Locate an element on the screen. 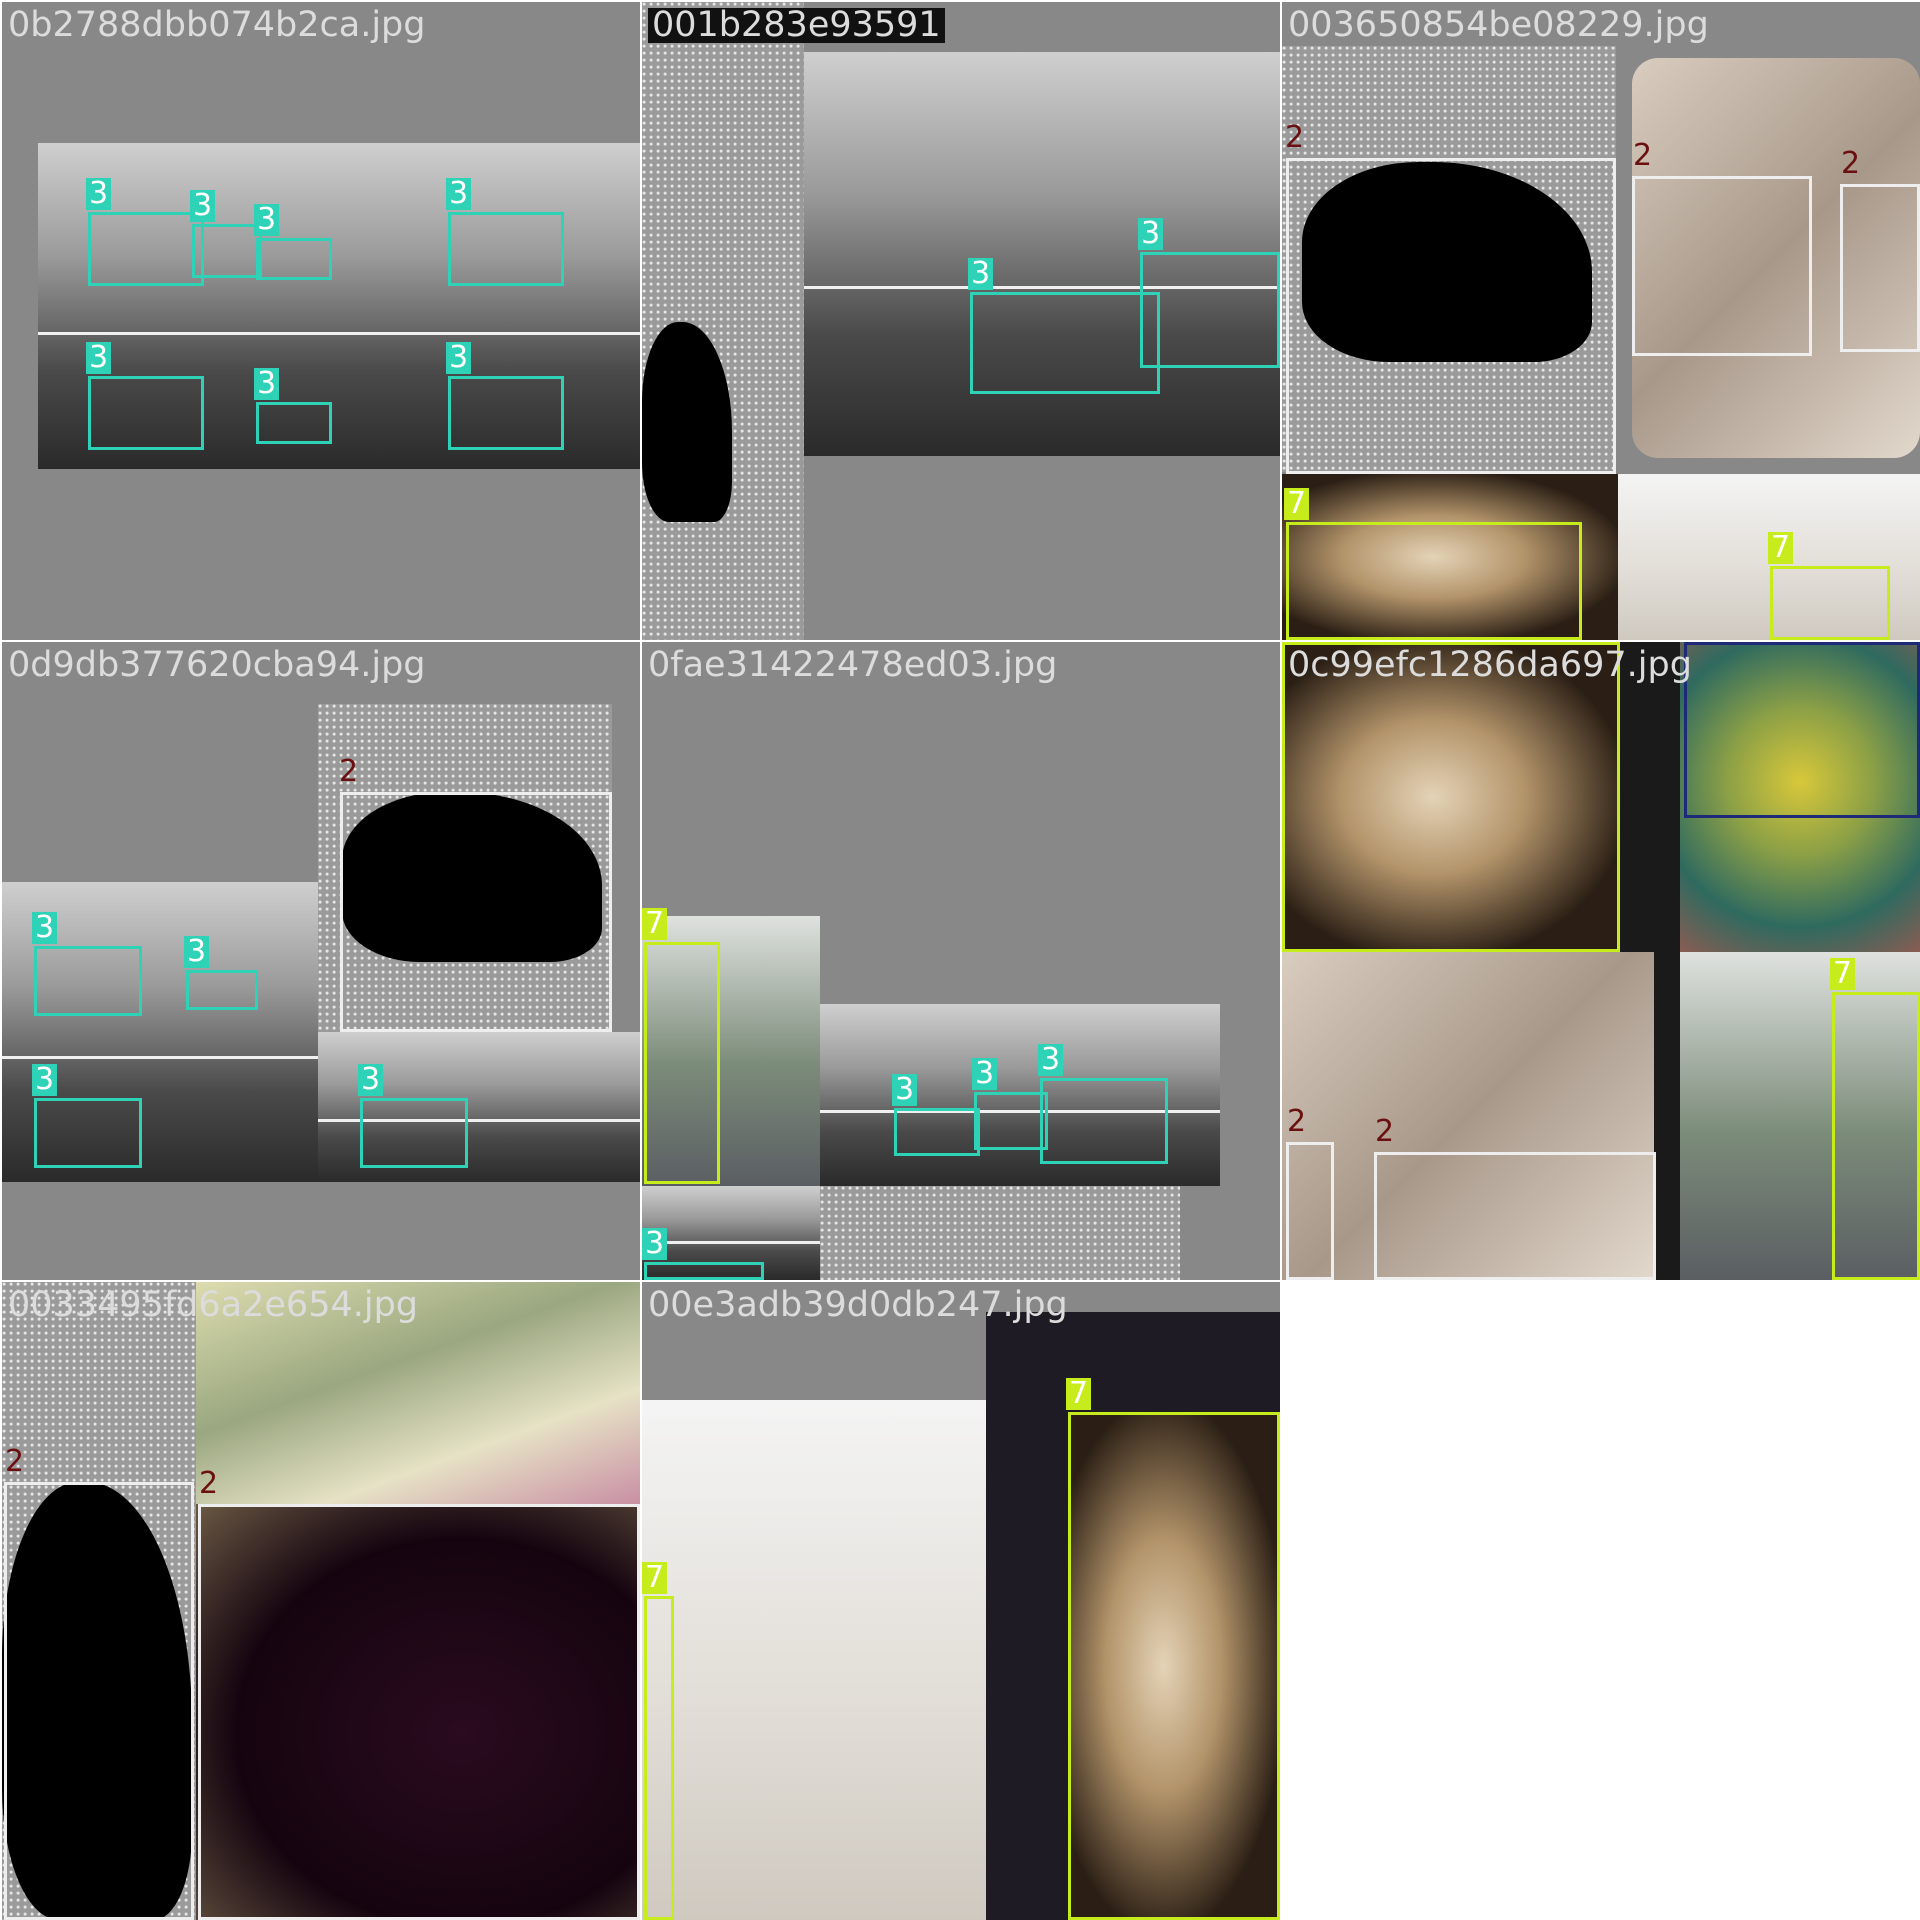  tile-filename: 0033495fd6a2e654.jpg is located at coordinates (213, 1305).